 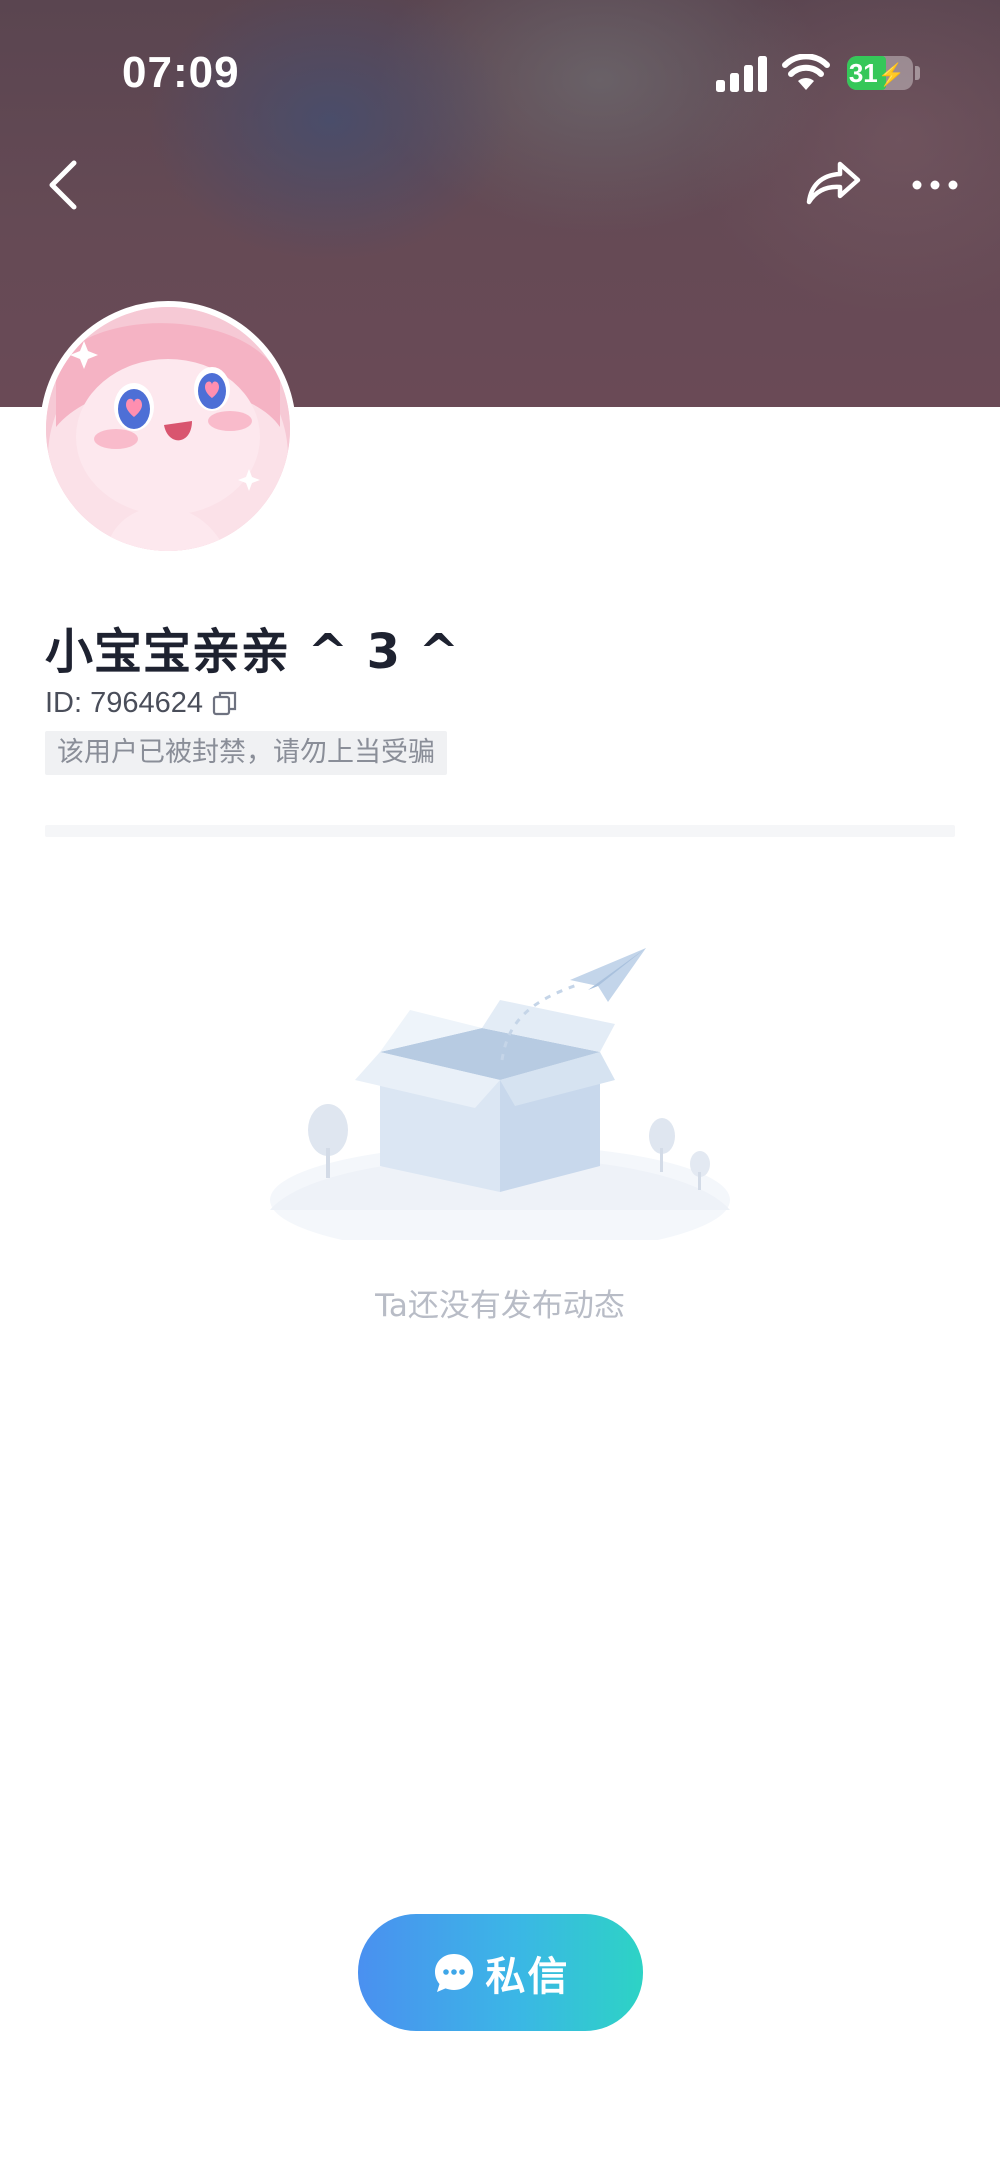 What do you see at coordinates (527, 1976) in the screenshot?
I see `private-message-label: 私信` at bounding box center [527, 1976].